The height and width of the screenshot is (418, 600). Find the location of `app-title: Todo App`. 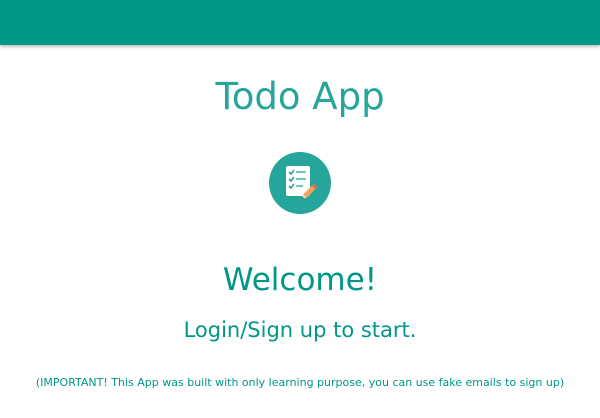

app-title: Todo App is located at coordinates (300, 96).